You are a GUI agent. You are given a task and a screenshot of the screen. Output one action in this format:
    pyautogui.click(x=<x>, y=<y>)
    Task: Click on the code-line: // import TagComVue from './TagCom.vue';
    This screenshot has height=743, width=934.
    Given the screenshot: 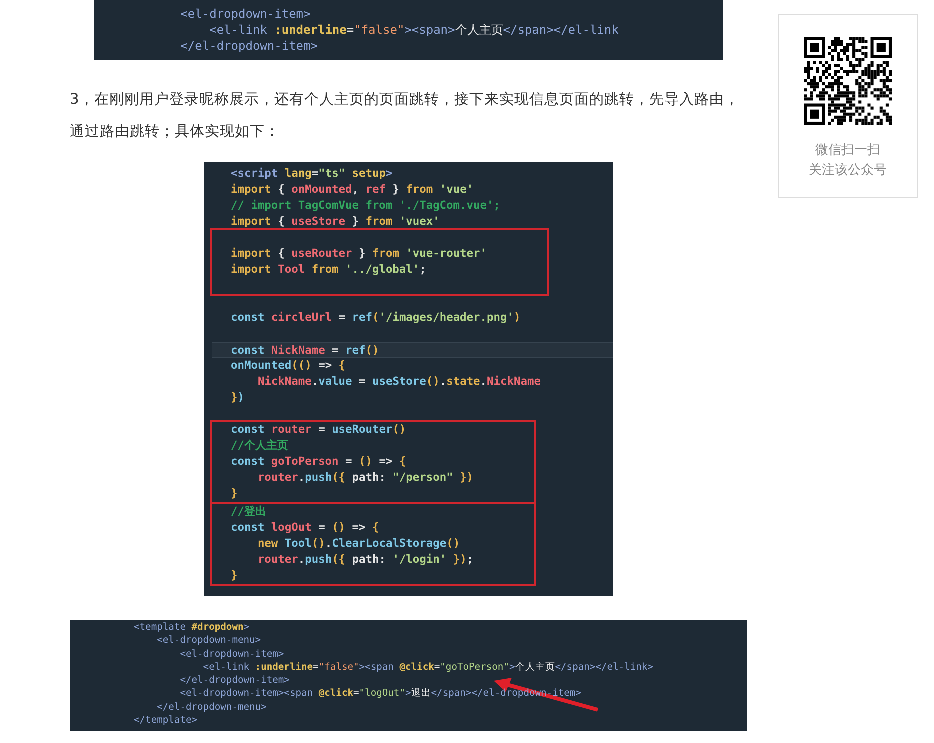 What is the action you would take?
    pyautogui.click(x=366, y=206)
    